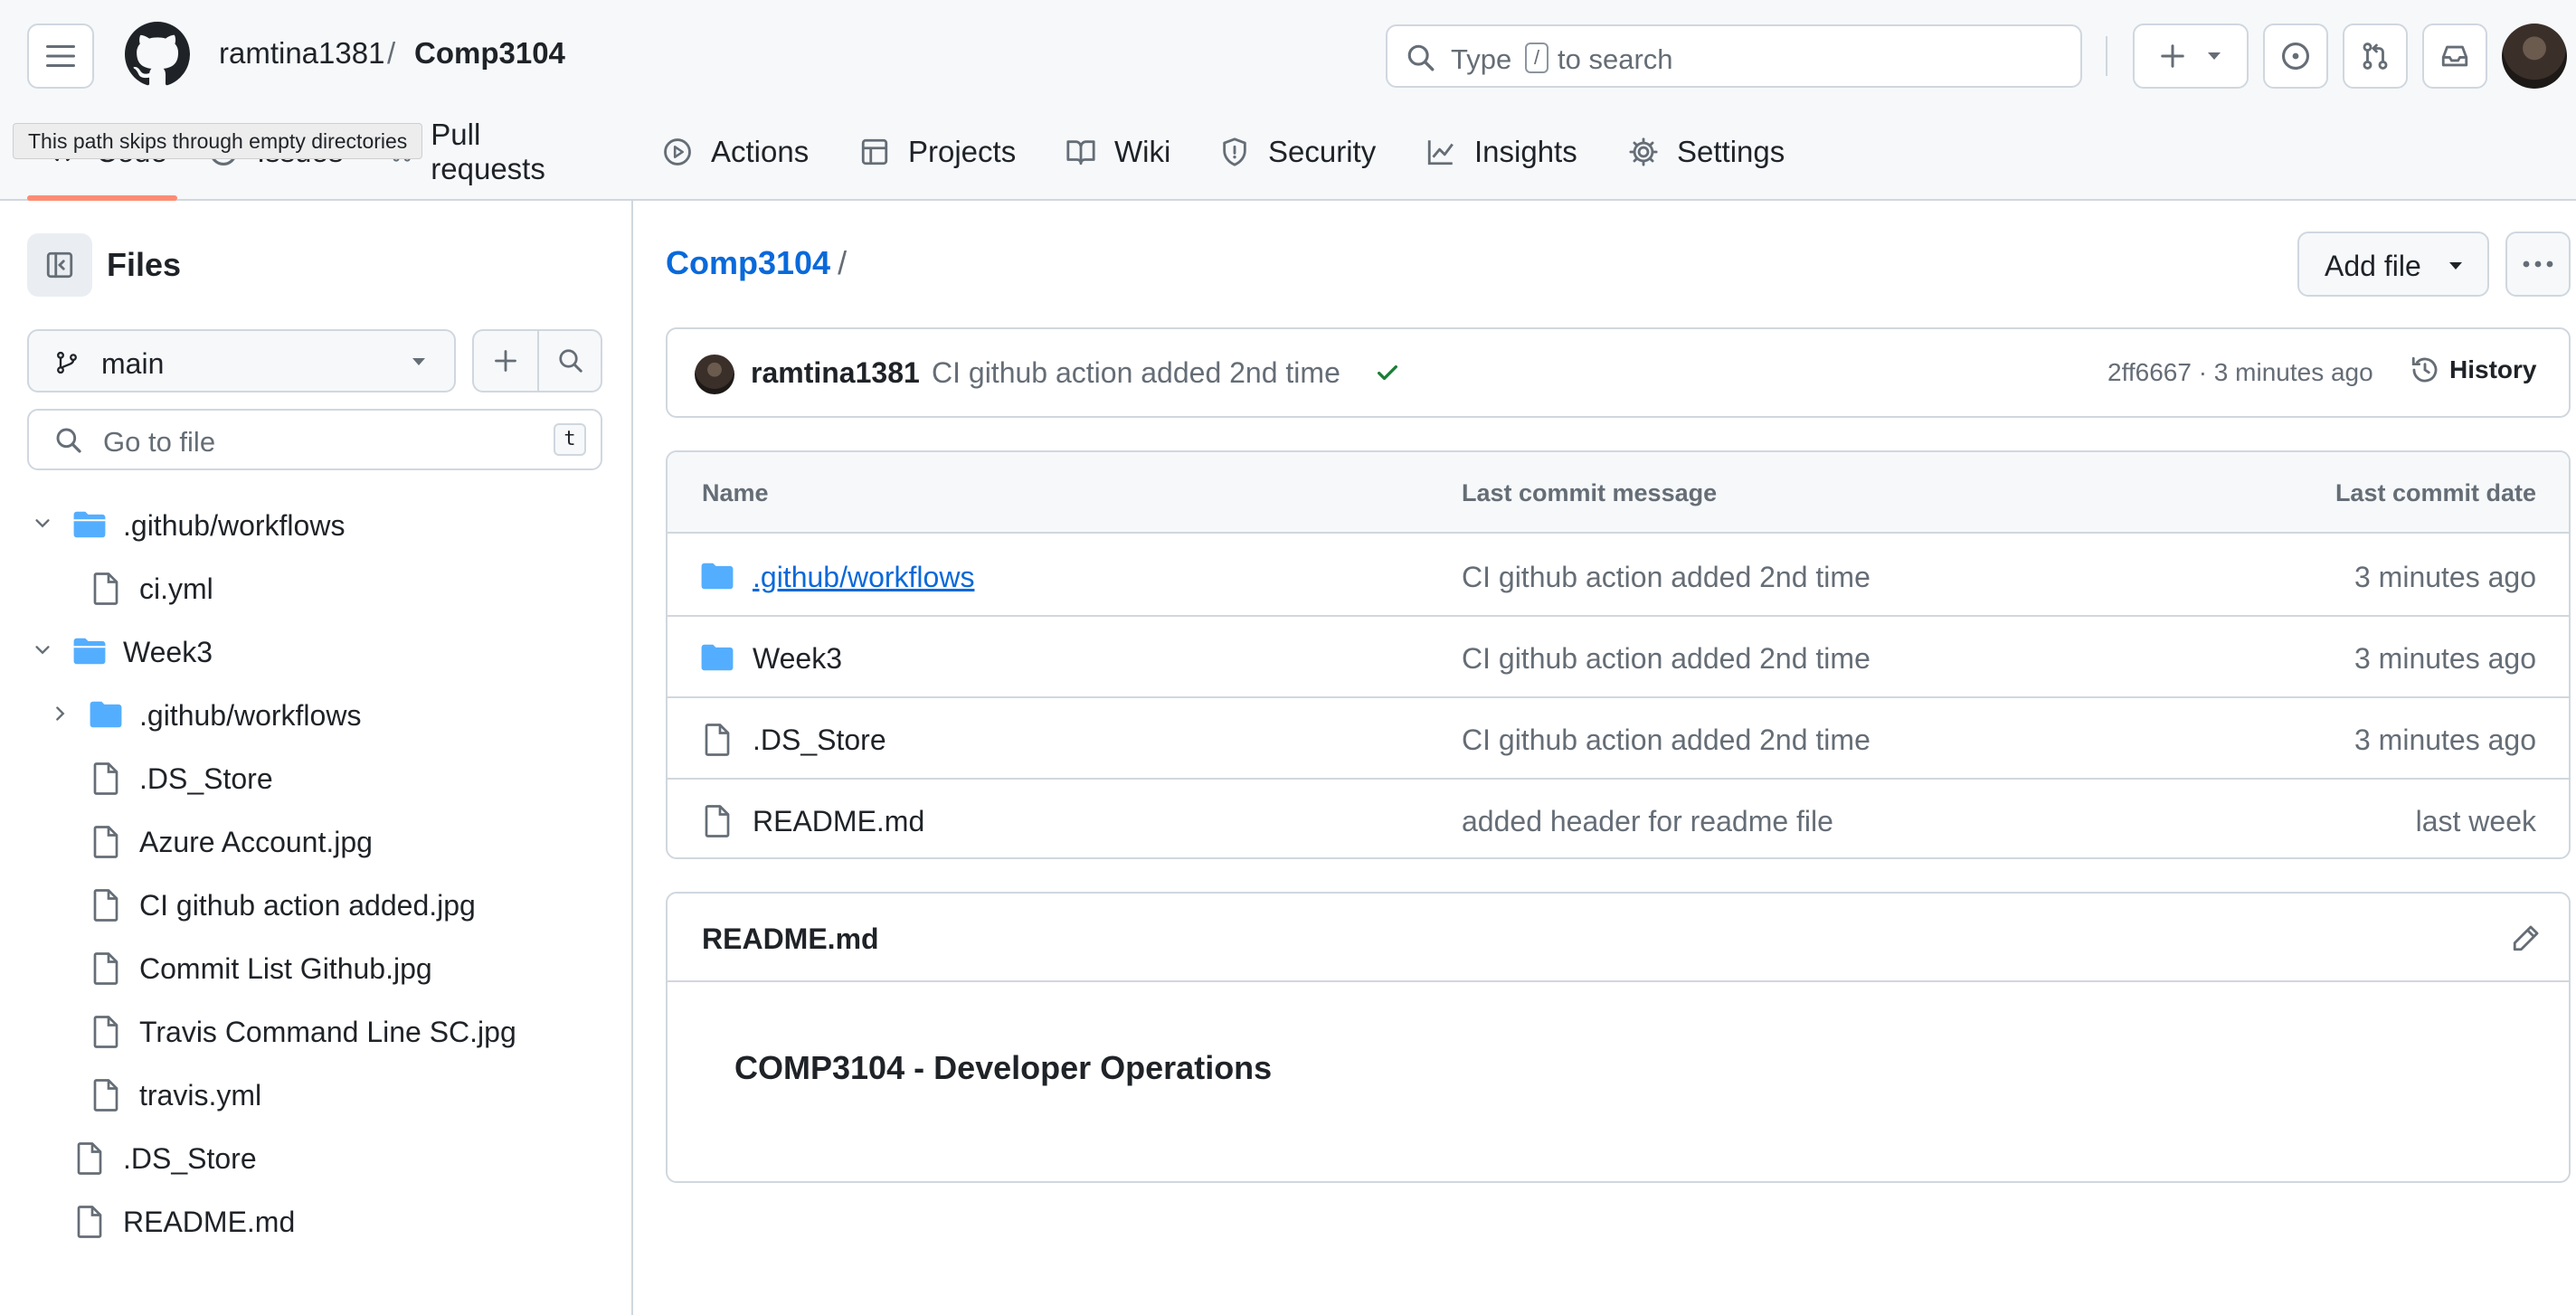 This screenshot has width=2576, height=1315. What do you see at coordinates (791, 939) in the screenshot?
I see `readme-title: README.md` at bounding box center [791, 939].